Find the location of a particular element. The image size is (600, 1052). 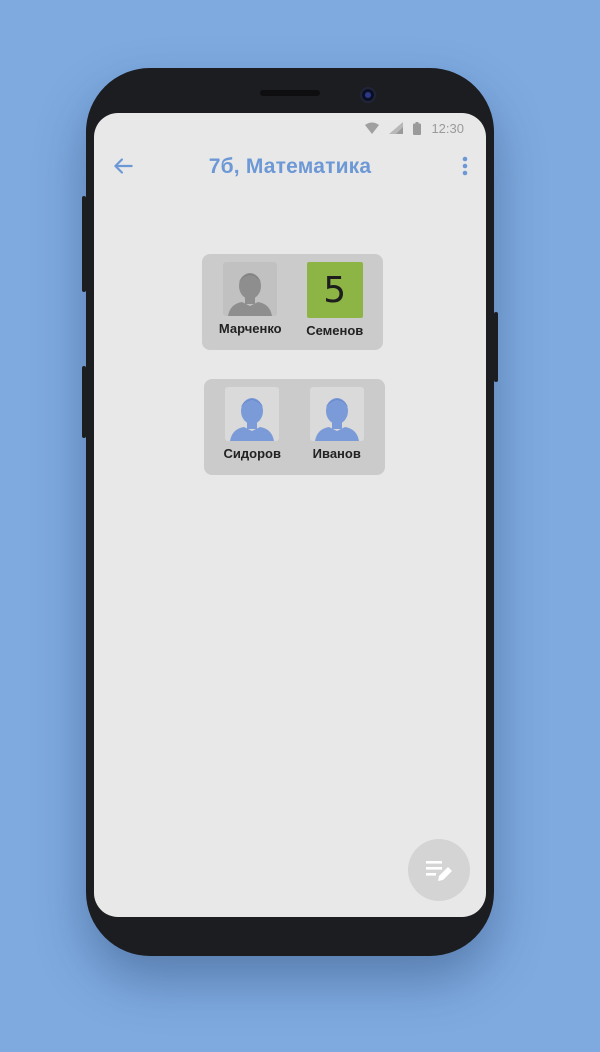

student-name: Марченко is located at coordinates (250, 328).